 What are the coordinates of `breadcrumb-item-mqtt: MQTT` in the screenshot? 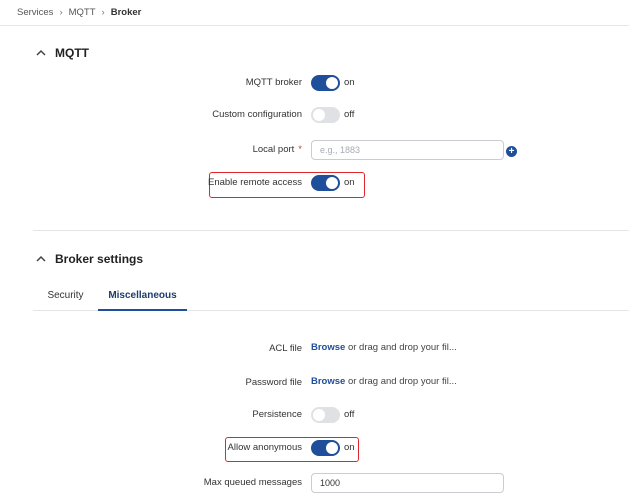 It's located at (82, 12).